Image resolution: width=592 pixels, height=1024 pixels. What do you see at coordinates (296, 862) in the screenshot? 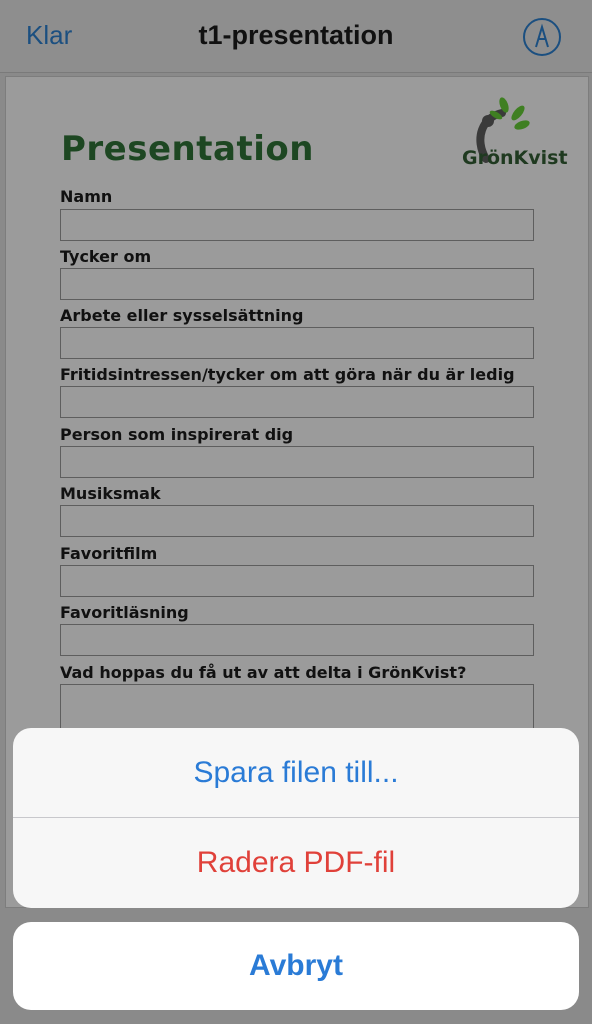
I see `delete-pdf-button: Radera PDF-fil` at bounding box center [296, 862].